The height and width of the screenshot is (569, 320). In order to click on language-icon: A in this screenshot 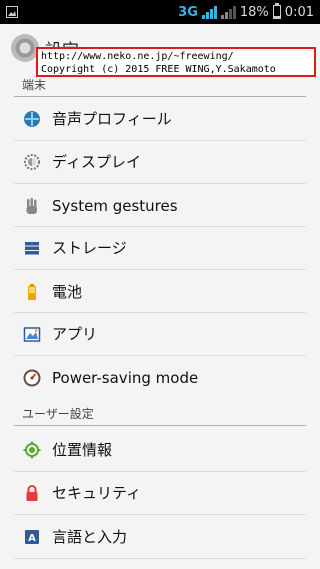, I will do `click(32, 537)`.